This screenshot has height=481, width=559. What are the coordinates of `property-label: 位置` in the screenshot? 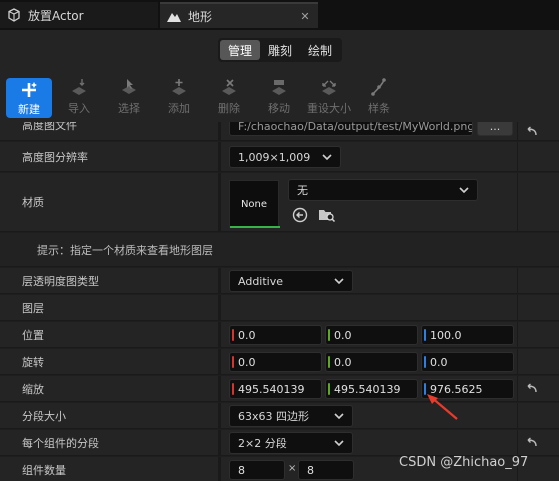 It's located at (33, 335).